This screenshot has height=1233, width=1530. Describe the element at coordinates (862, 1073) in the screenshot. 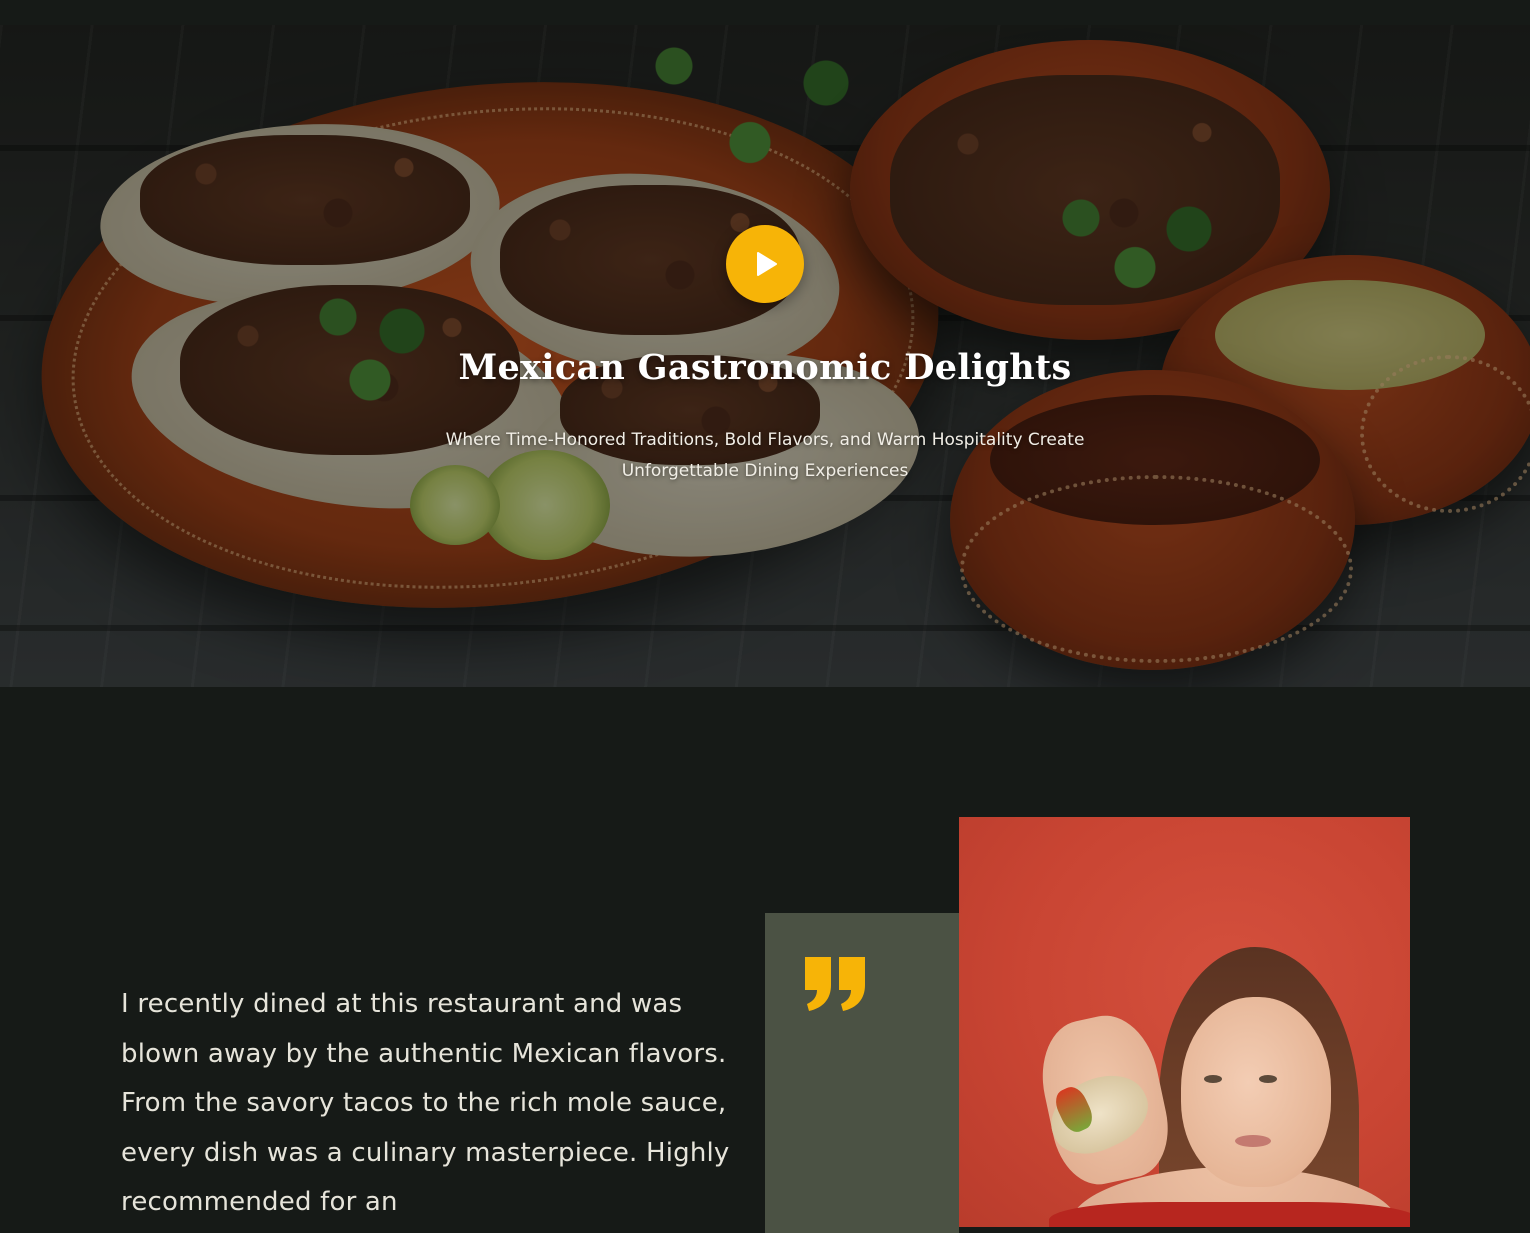

I see `quote-panel` at that location.